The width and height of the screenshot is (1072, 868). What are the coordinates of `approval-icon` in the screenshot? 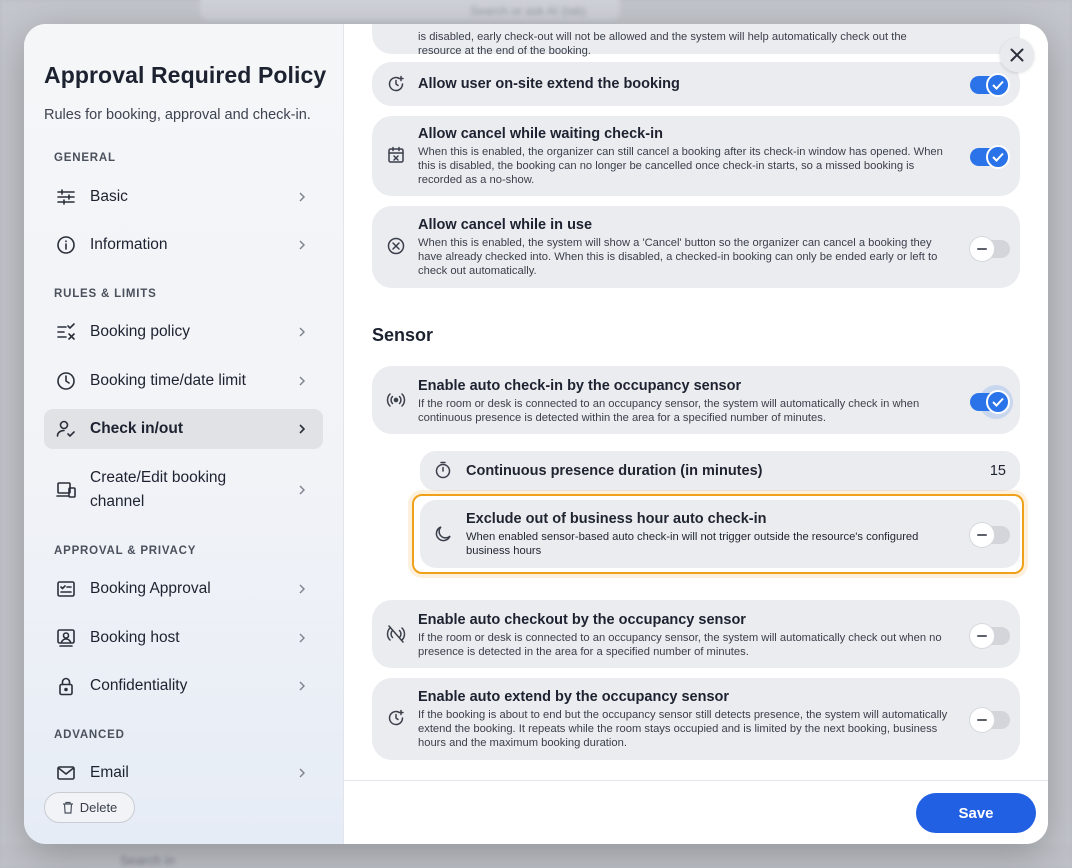 It's located at (66, 589).